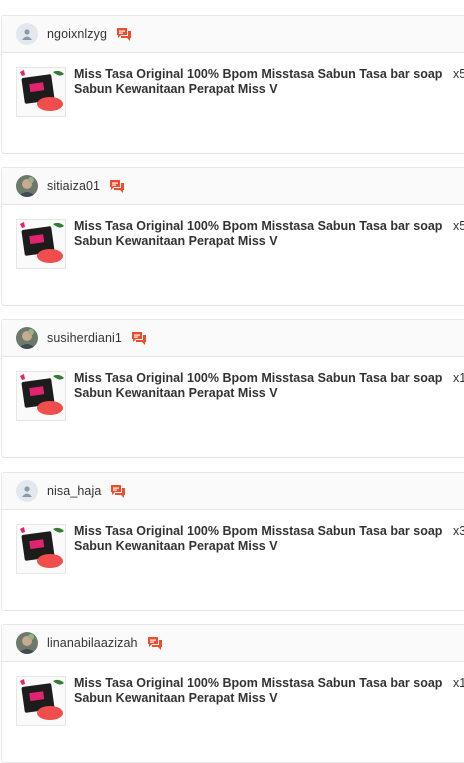 Image resolution: width=464 pixels, height=763 pixels. I want to click on card-header: ngoixnlzyg, so click(233, 34).